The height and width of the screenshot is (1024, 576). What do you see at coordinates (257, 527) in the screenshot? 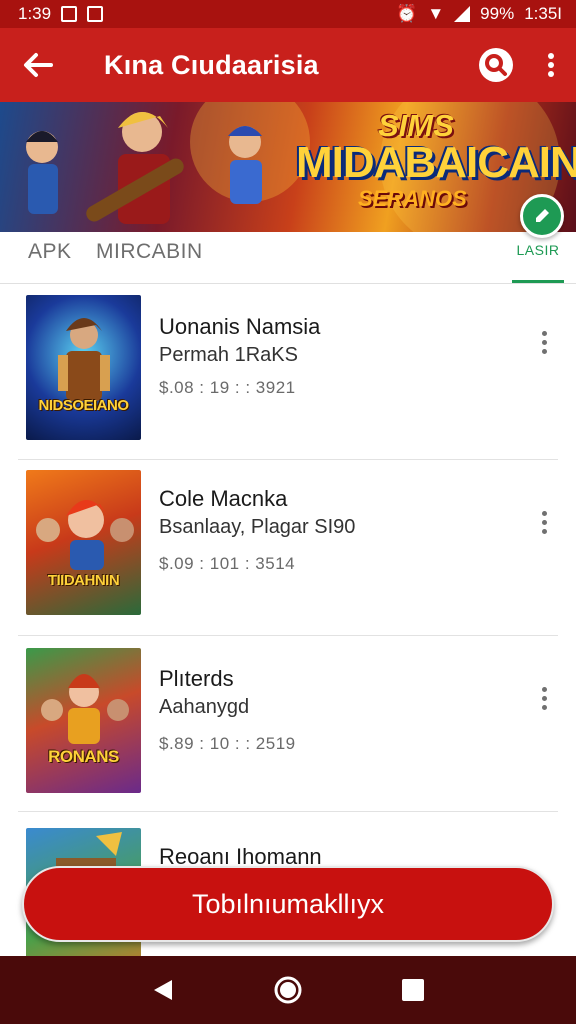
I see `item-subtitle: Bsanlaay, Plagar SI90` at bounding box center [257, 527].